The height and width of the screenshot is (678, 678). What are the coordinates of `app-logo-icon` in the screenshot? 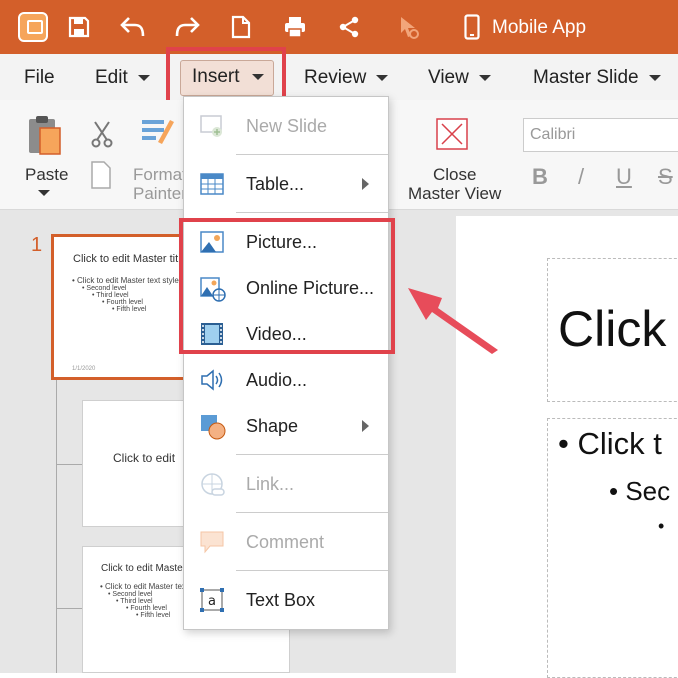 It's located at (33, 27).